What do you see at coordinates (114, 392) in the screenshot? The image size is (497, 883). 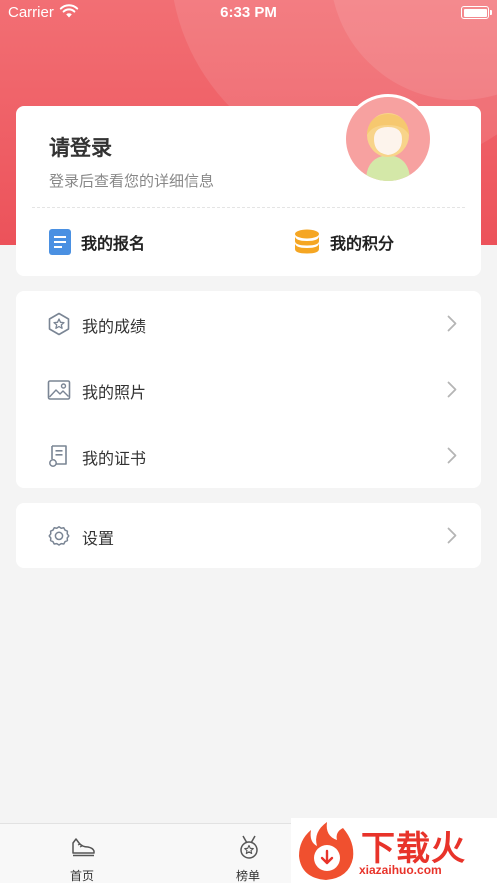 I see `menu-item-label: 我的照片` at bounding box center [114, 392].